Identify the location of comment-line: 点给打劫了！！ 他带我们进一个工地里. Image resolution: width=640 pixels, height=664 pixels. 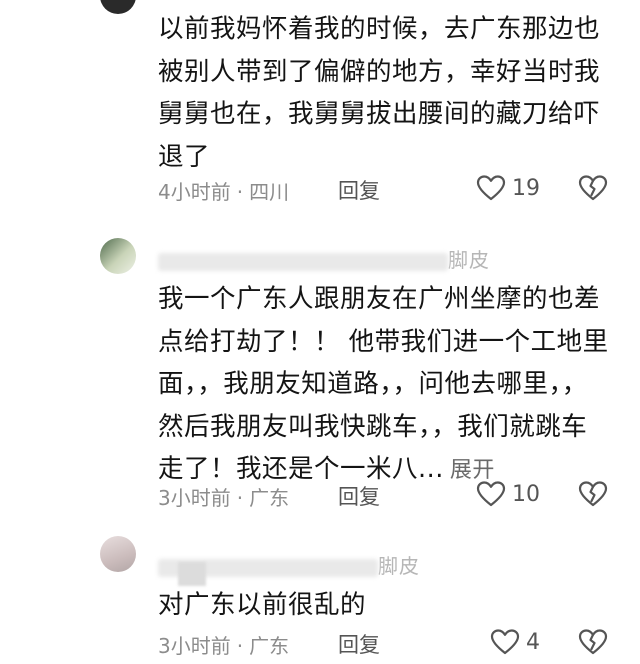
(383, 341).